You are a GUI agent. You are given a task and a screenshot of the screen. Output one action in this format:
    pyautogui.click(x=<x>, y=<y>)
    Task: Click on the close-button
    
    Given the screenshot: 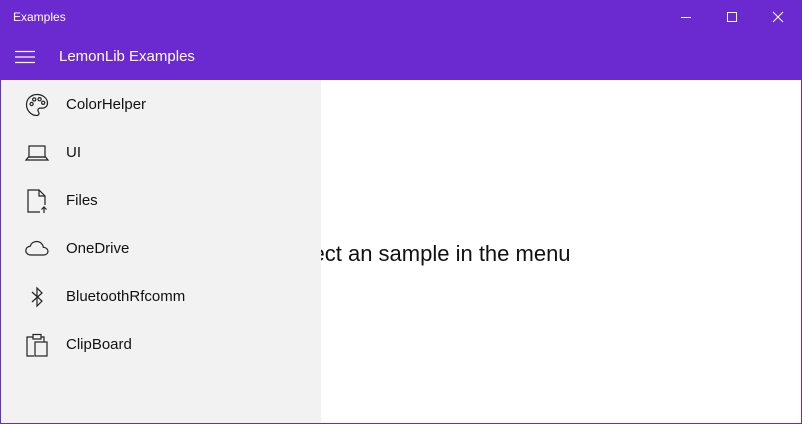 What is the action you would take?
    pyautogui.click(x=778, y=17)
    